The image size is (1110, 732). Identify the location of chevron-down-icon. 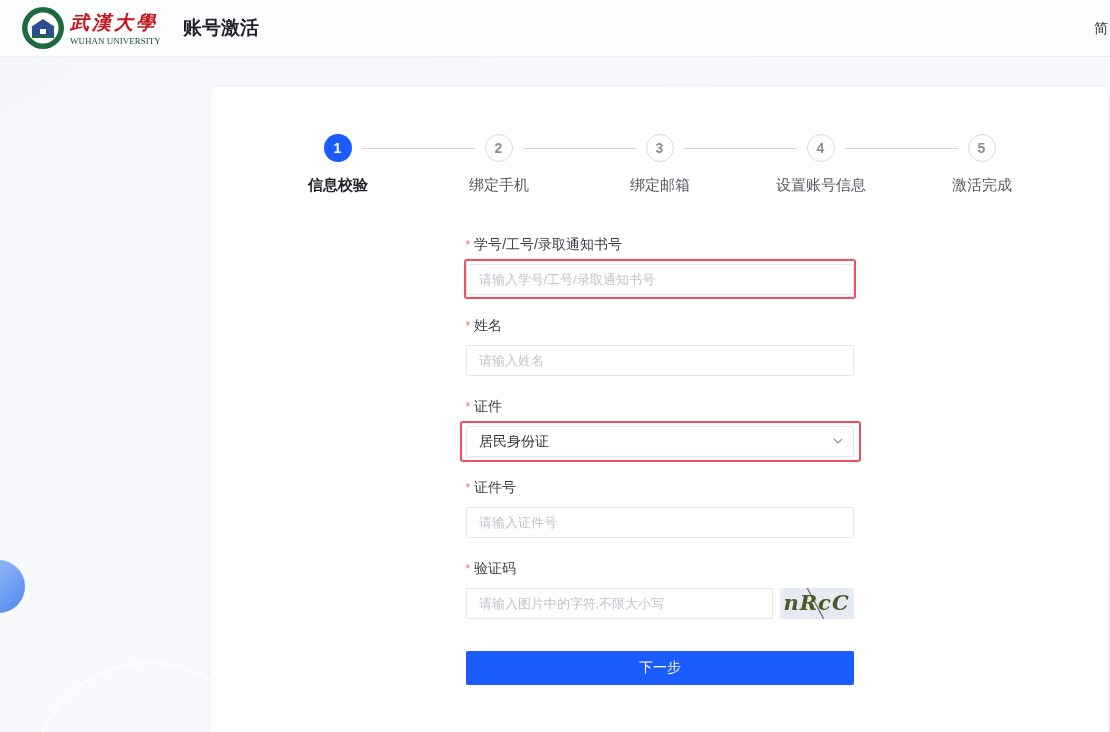
(837, 441).